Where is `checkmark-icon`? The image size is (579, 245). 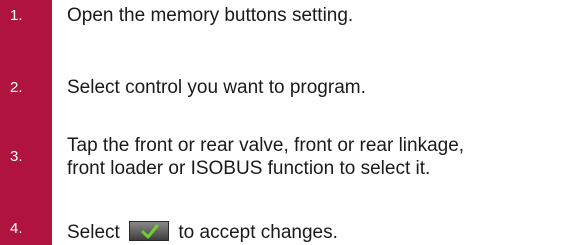 checkmark-icon is located at coordinates (150, 231).